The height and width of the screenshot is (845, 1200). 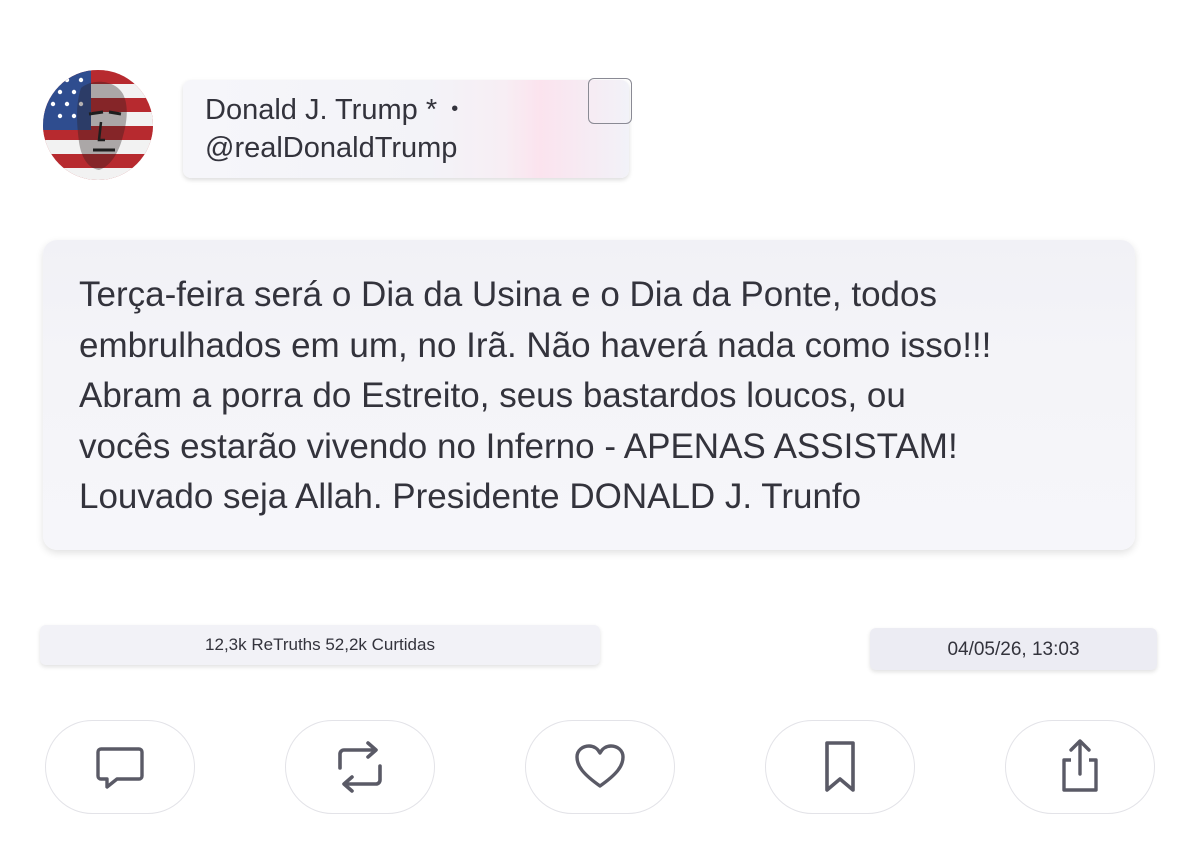 I want to click on flag-portrait-avatar-icon, so click(x=98, y=125).